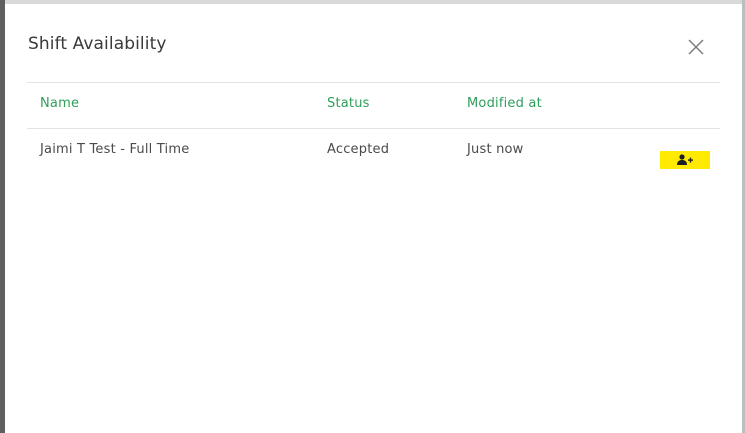 This screenshot has height=433, width=745. Describe the element at coordinates (504, 103) in the screenshot. I see `column-header-modified-at: Modified at` at that location.